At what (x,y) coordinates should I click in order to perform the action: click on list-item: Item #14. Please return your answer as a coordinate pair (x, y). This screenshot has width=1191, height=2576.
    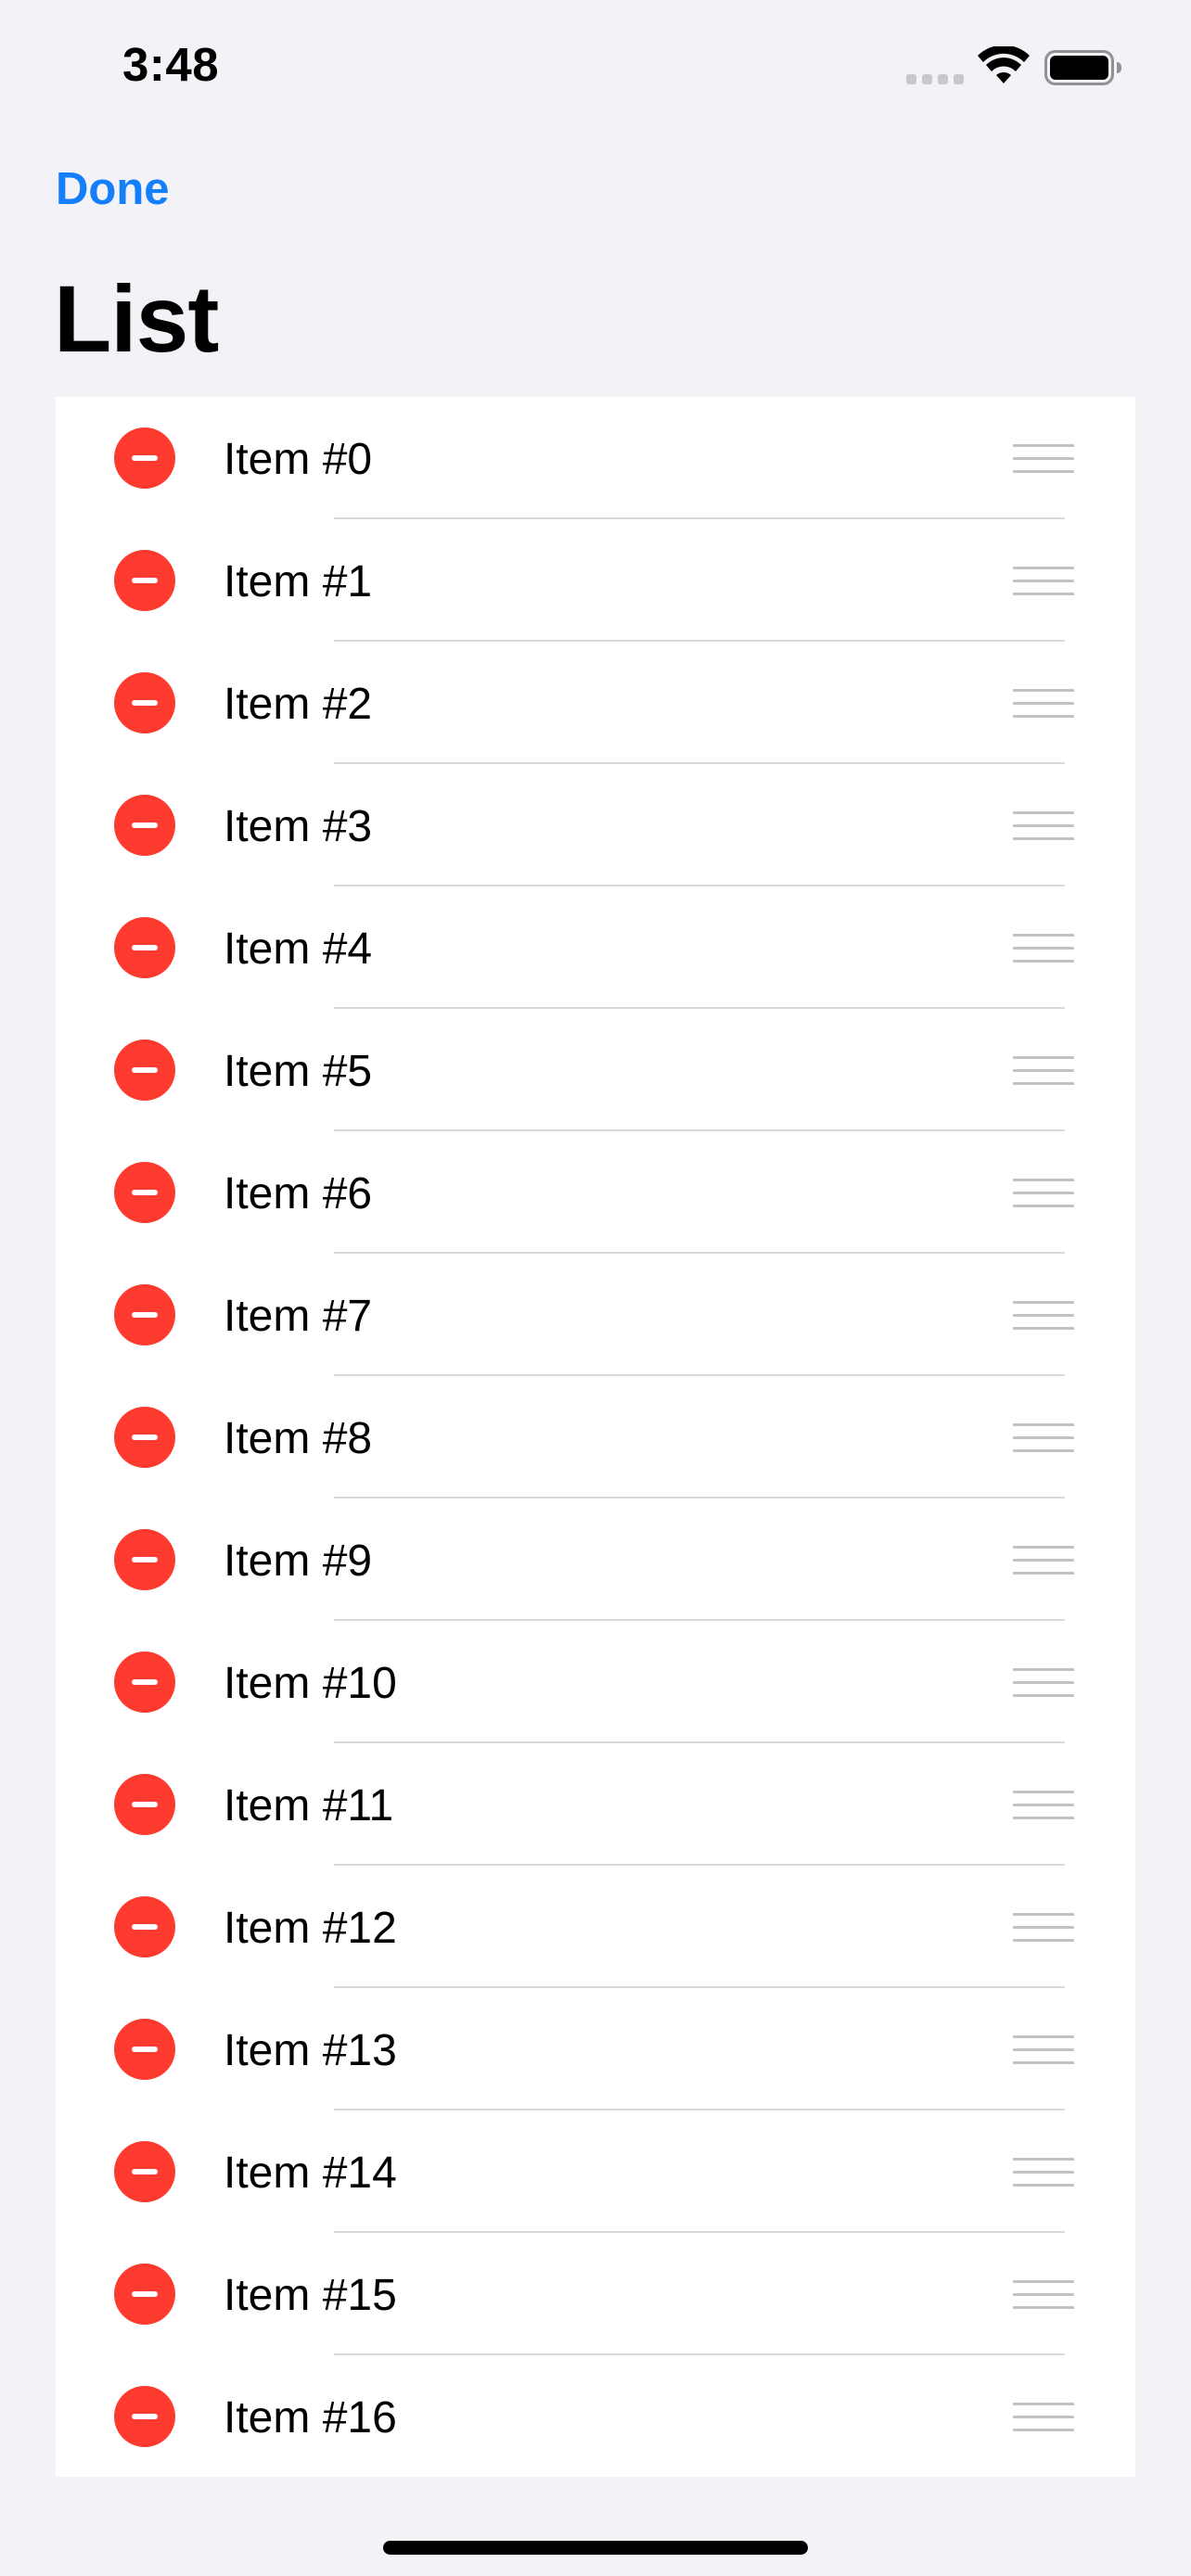
    Looking at the image, I should click on (595, 2172).